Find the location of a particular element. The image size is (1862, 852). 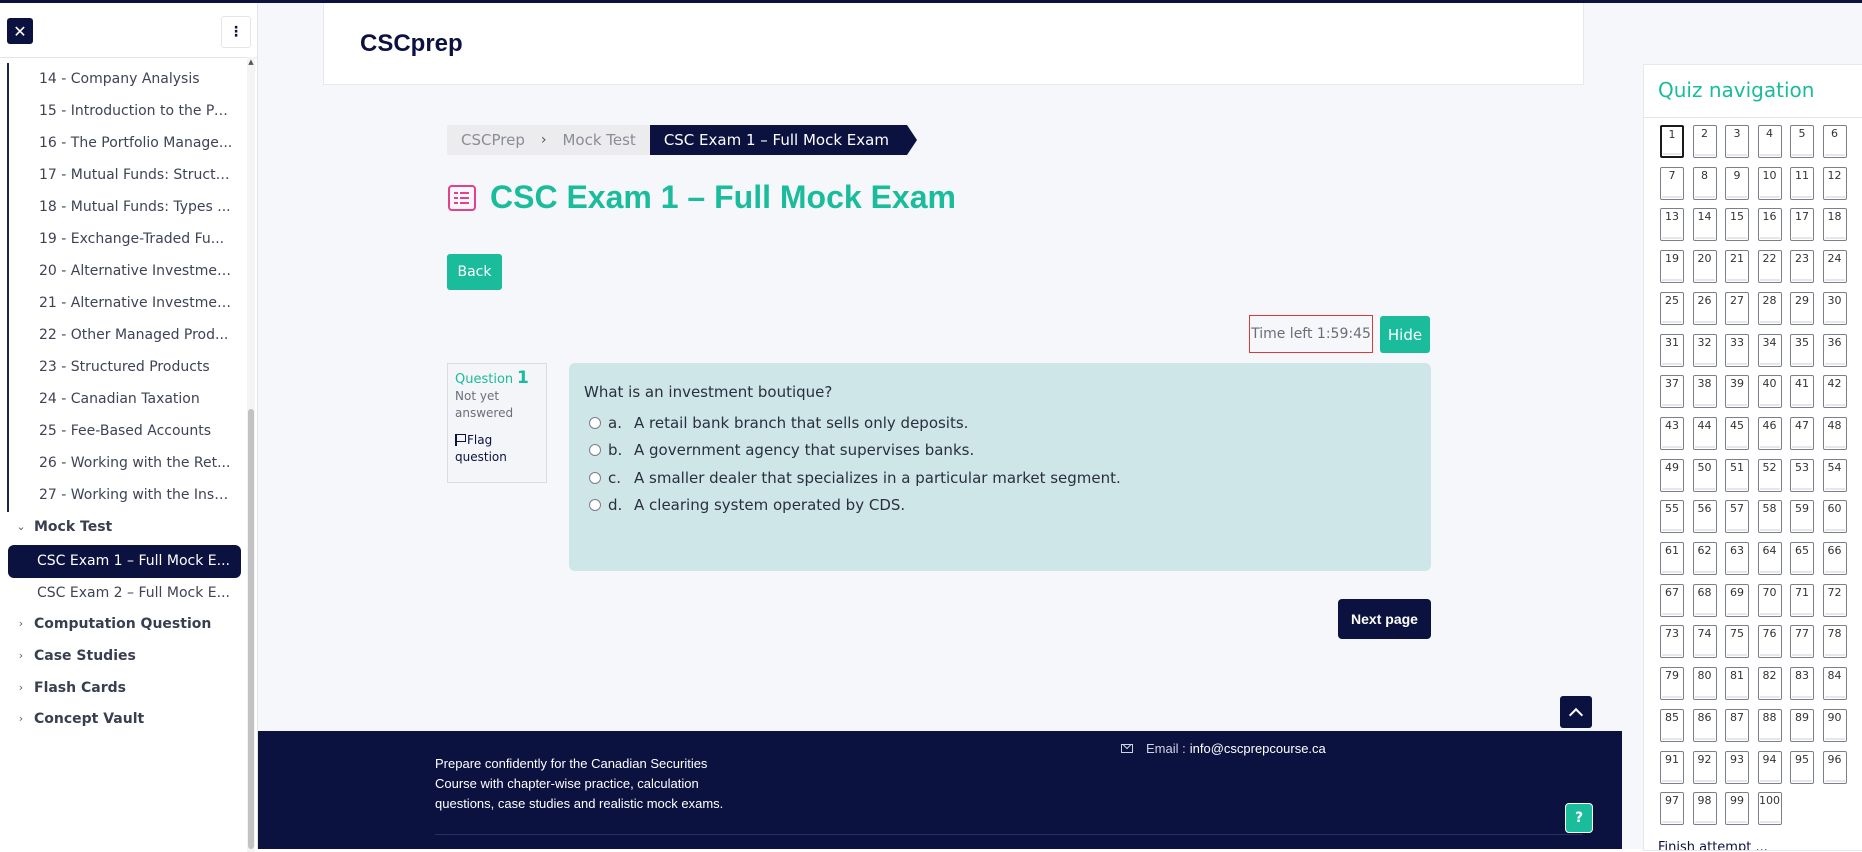

quiz-nav-question-30: 30 is located at coordinates (1834, 308).